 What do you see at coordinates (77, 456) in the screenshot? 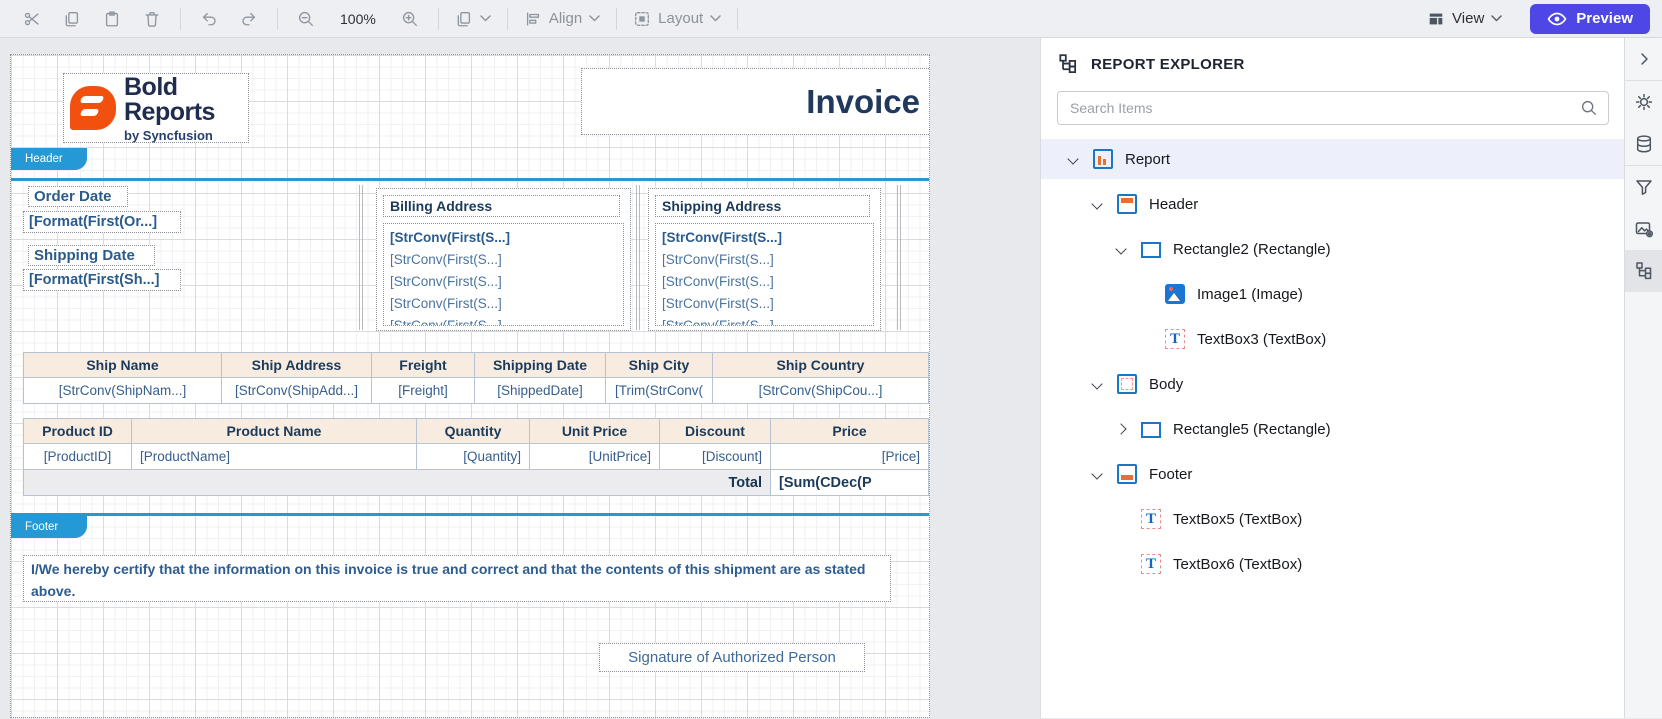
I see `table-cell: [ProductID]` at bounding box center [77, 456].